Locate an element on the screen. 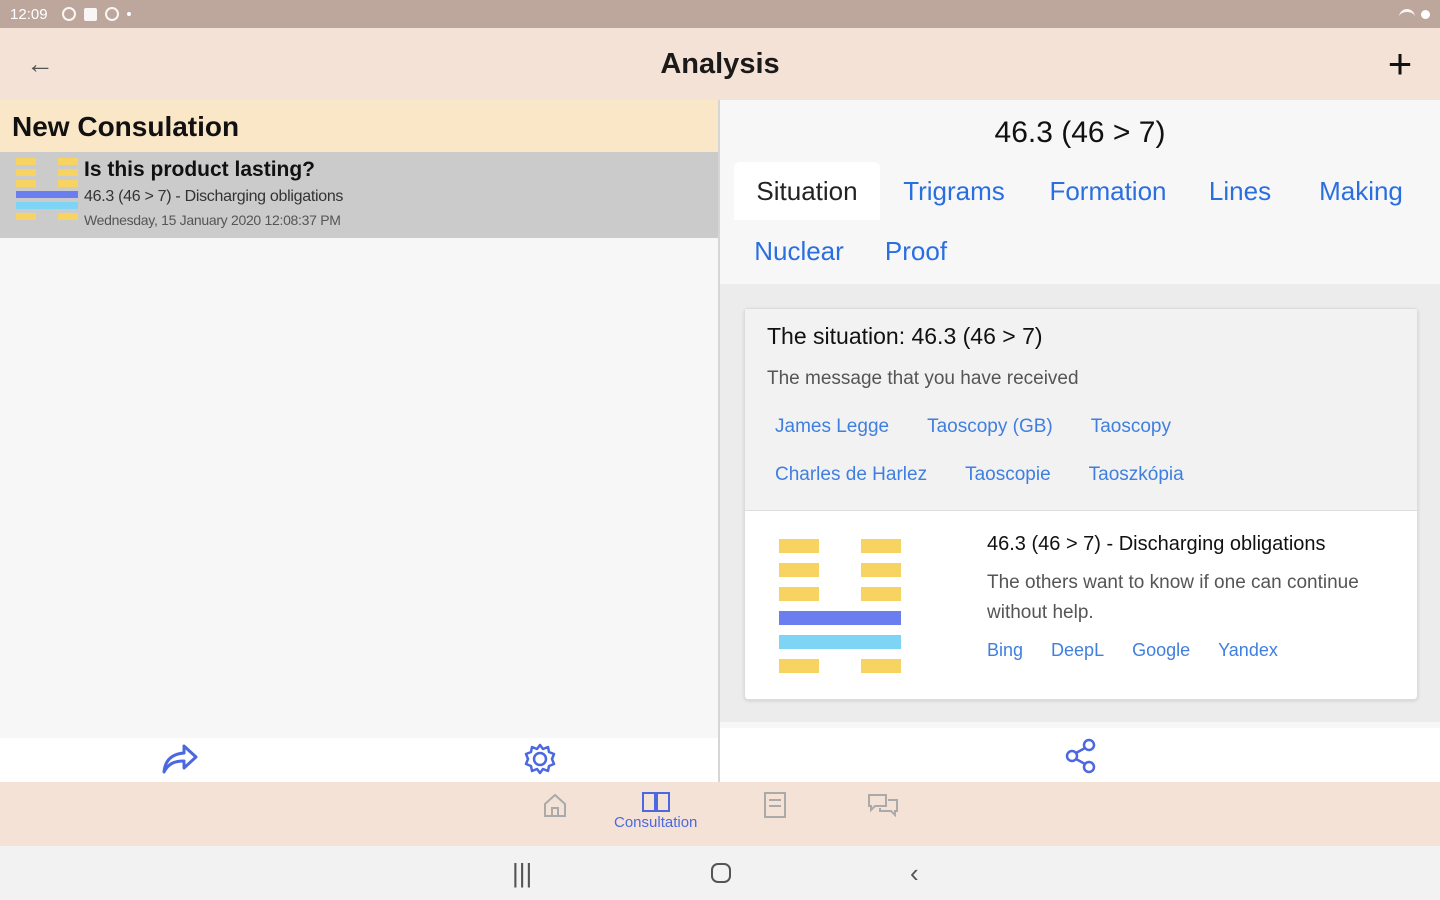 The height and width of the screenshot is (900, 1440). source-link-taoscopie: Taoscopie is located at coordinates (1008, 475).